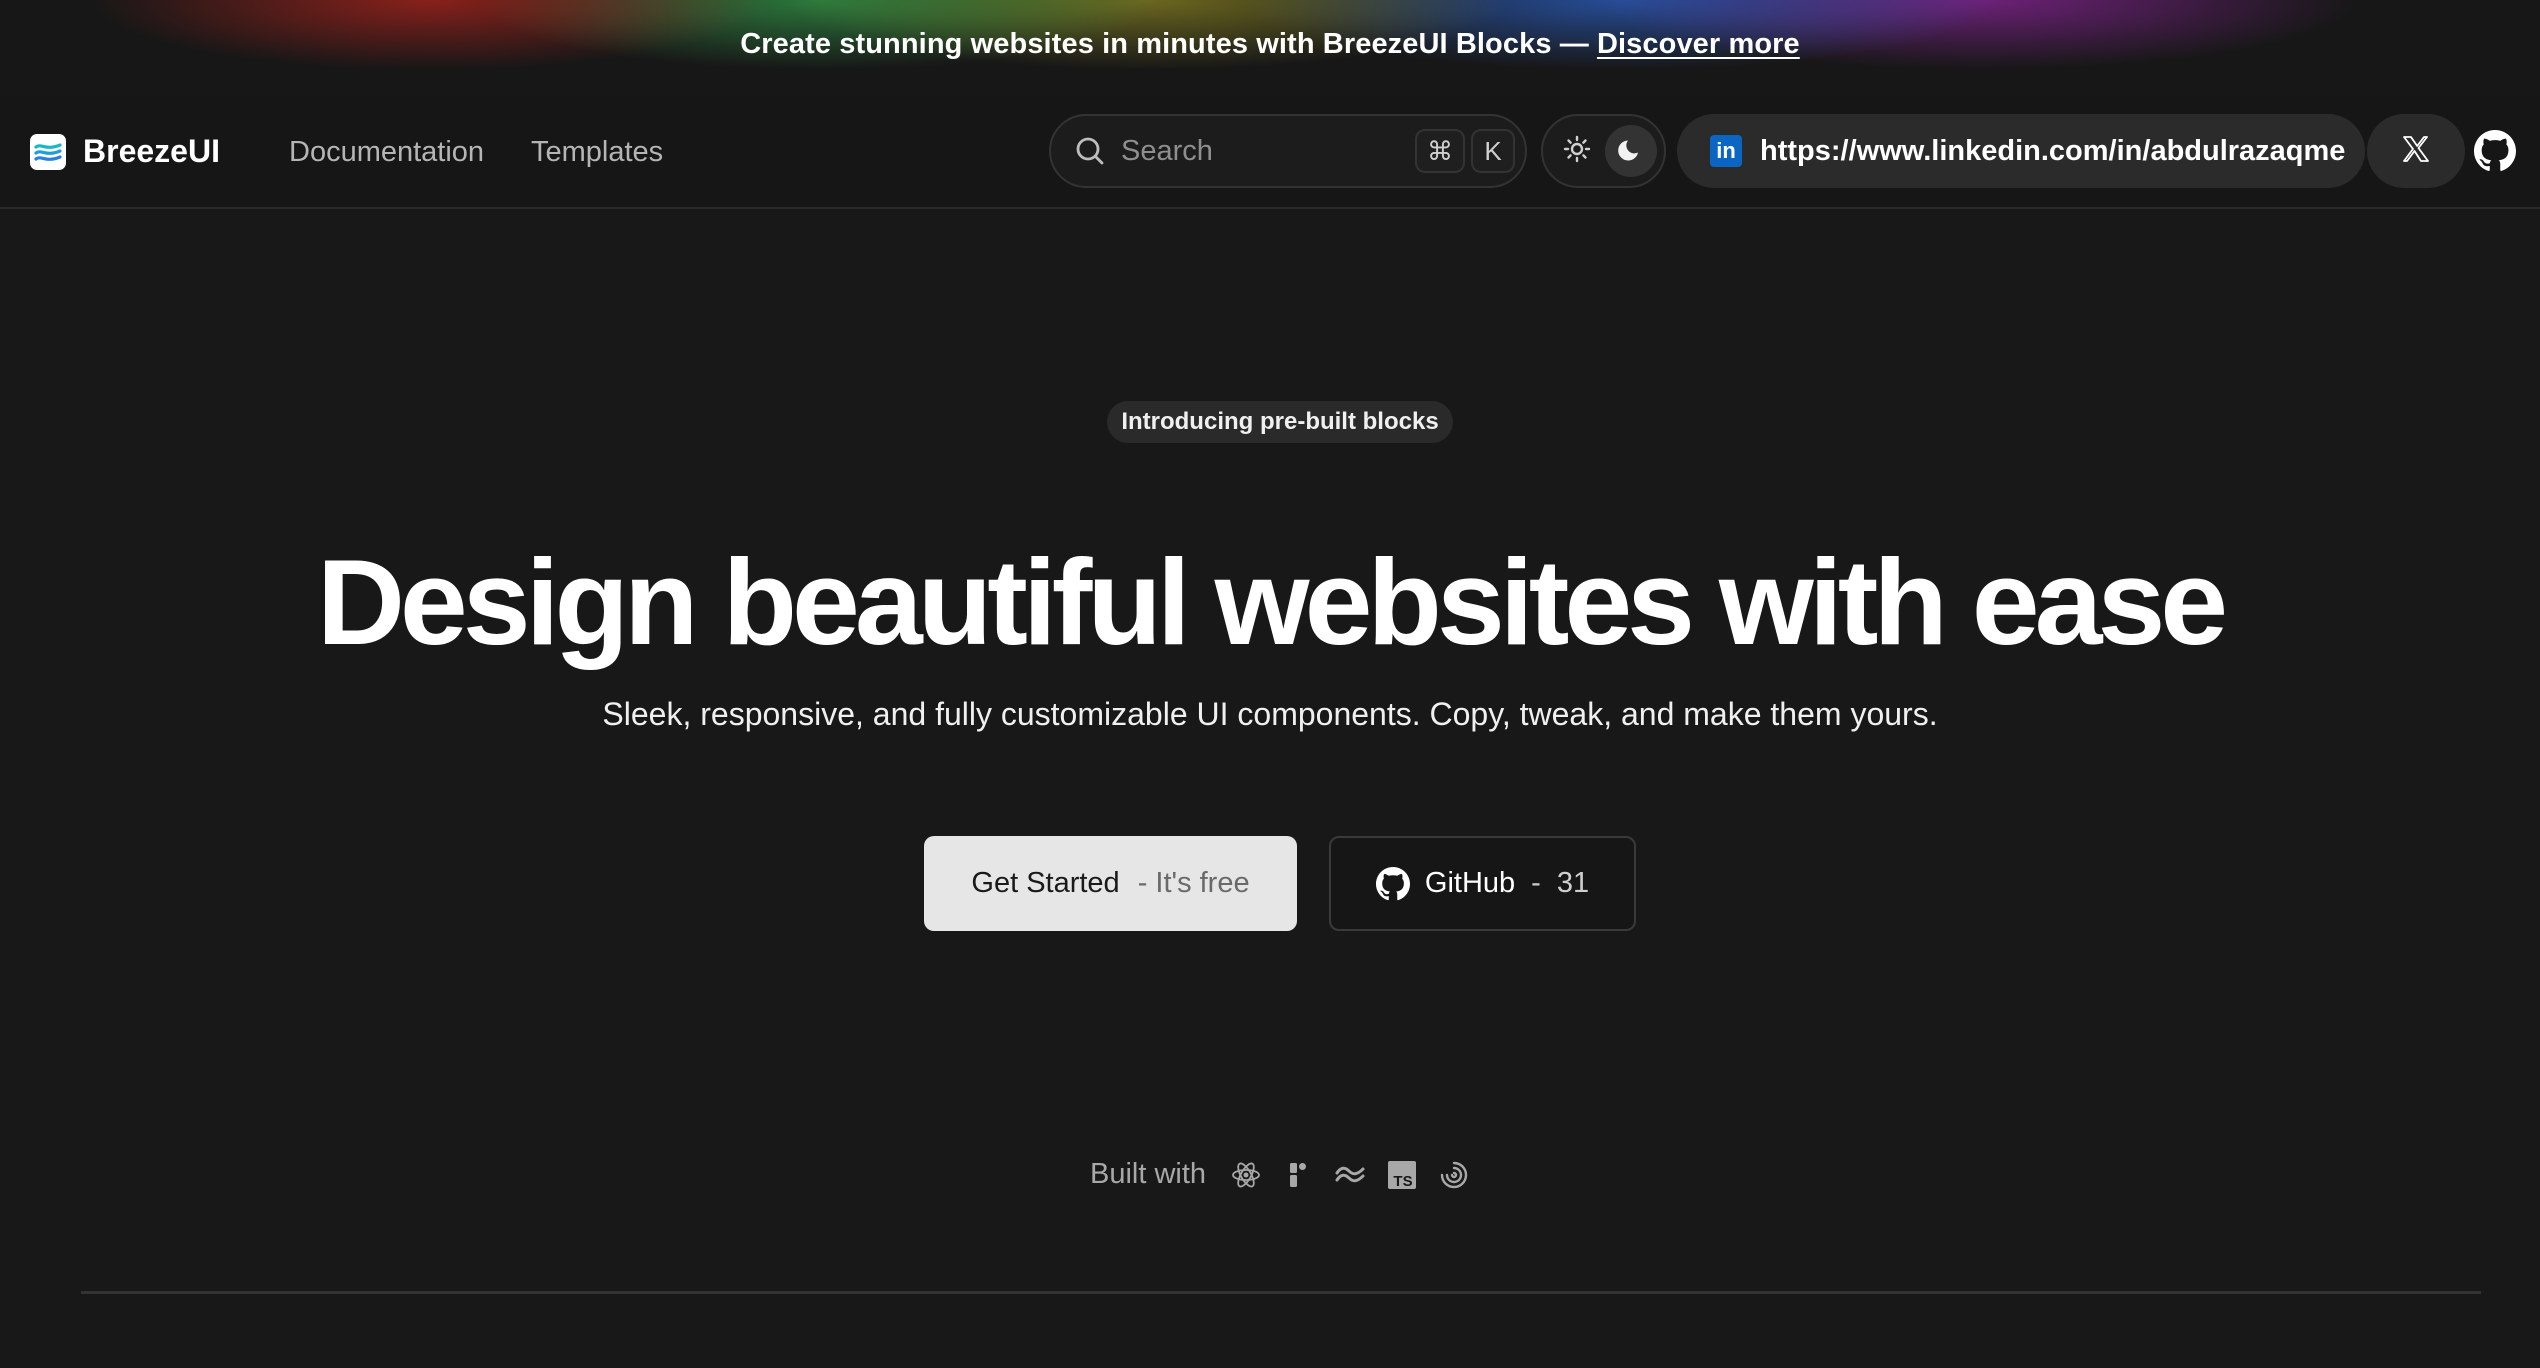  Describe the element at coordinates (1350, 1175) in the screenshot. I see `tailwind-icon` at that location.